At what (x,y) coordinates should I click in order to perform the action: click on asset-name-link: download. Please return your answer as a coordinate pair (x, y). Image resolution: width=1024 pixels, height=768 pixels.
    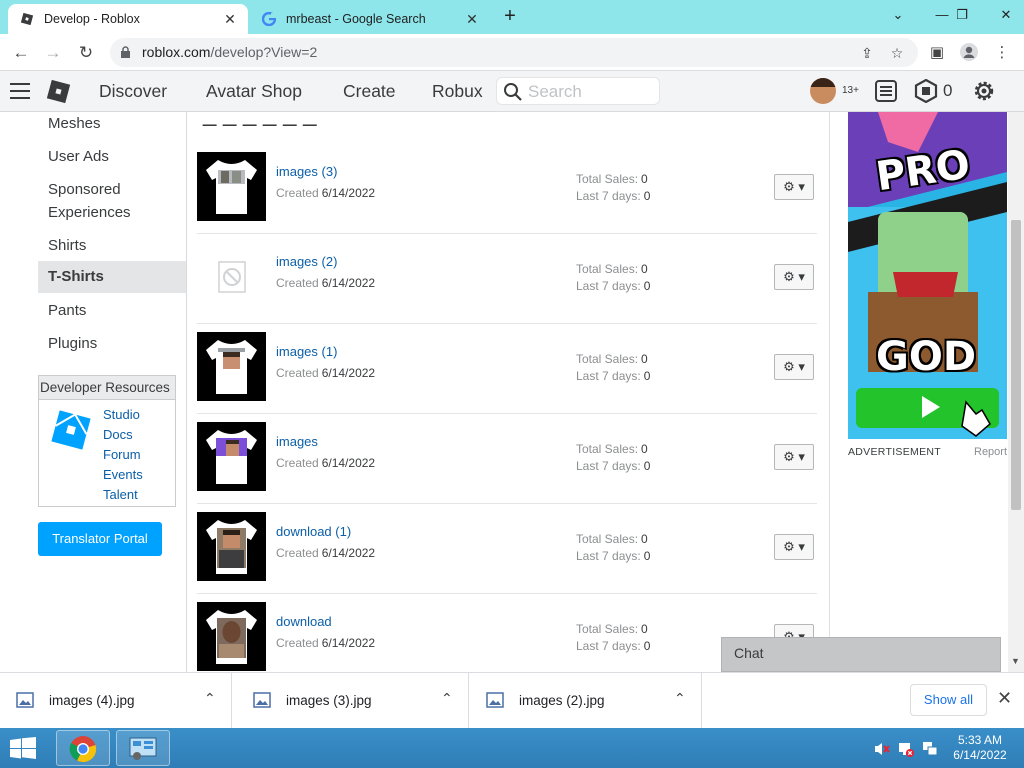
    Looking at the image, I should click on (304, 621).